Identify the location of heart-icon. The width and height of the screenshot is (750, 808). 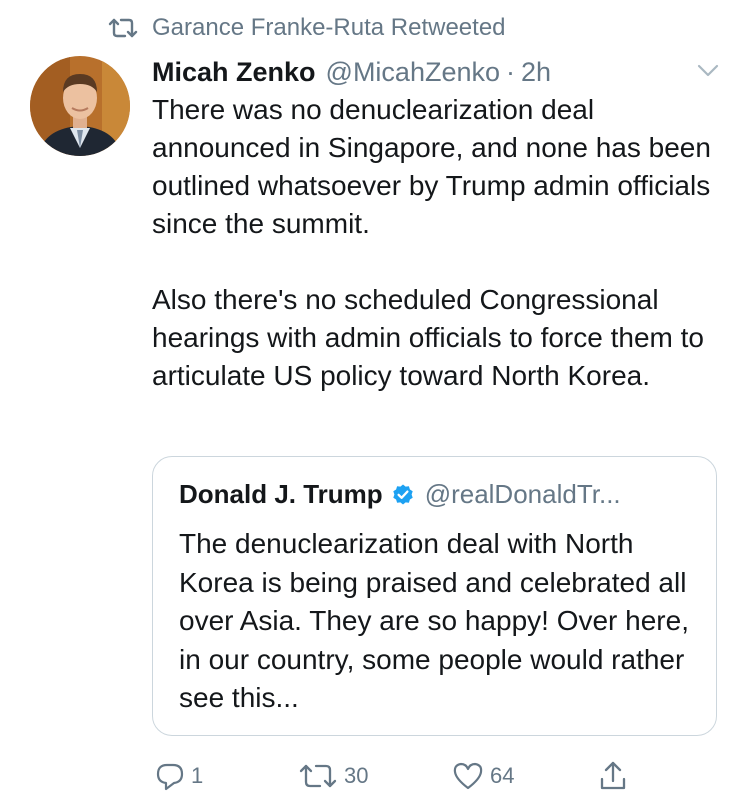
(468, 776).